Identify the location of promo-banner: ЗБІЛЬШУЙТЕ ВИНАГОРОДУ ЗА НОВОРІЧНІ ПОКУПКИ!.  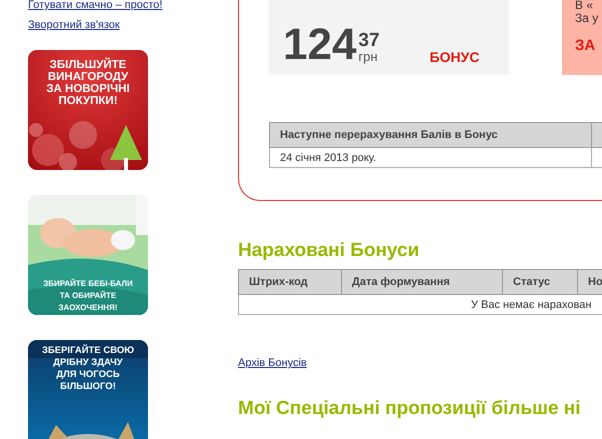
(88, 110).